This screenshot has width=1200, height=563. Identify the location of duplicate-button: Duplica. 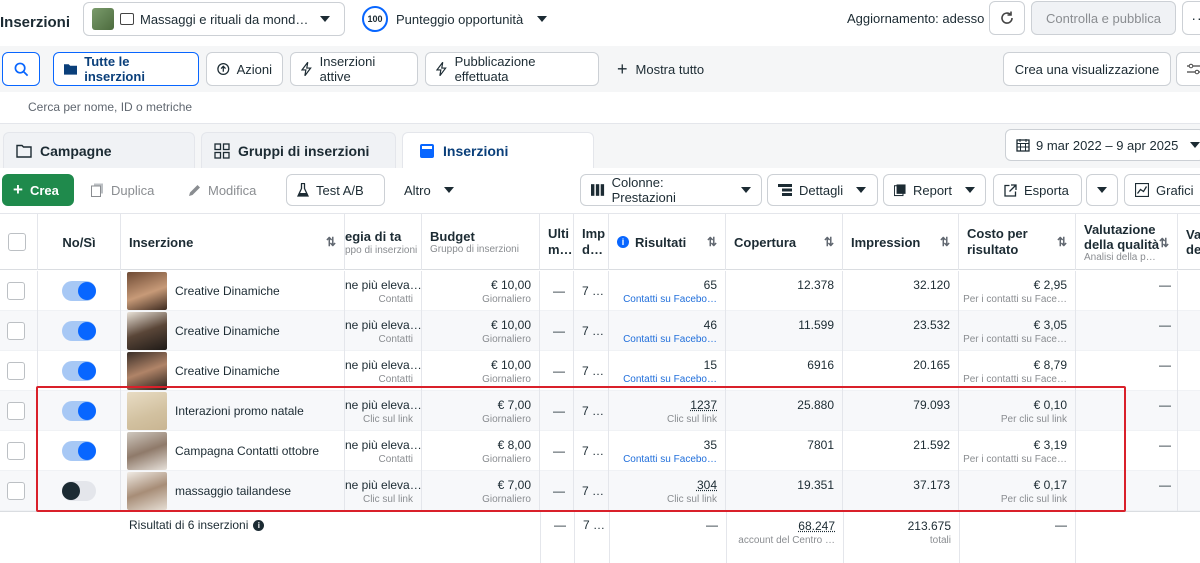
(122, 190).